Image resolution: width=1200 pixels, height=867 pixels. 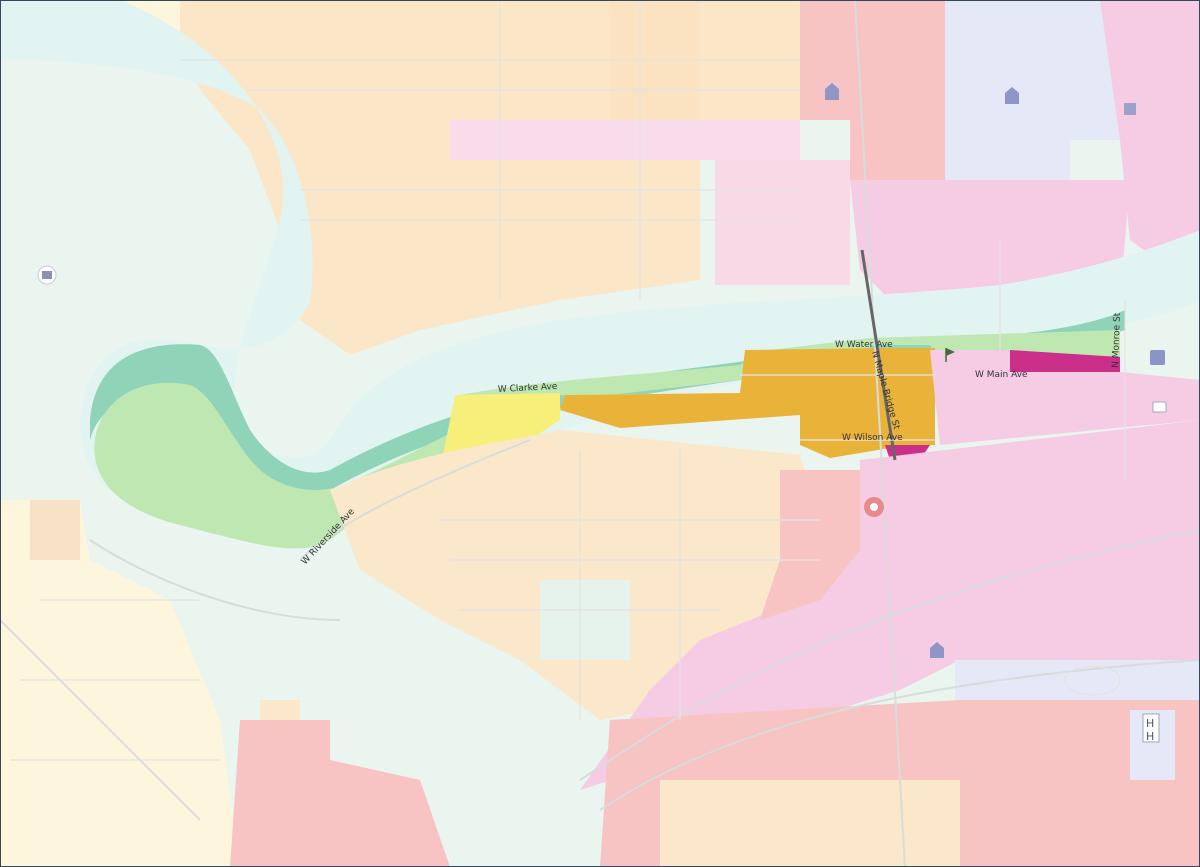 What do you see at coordinates (1117, 340) in the screenshot?
I see `street-label-monroe: N Monroe St` at bounding box center [1117, 340].